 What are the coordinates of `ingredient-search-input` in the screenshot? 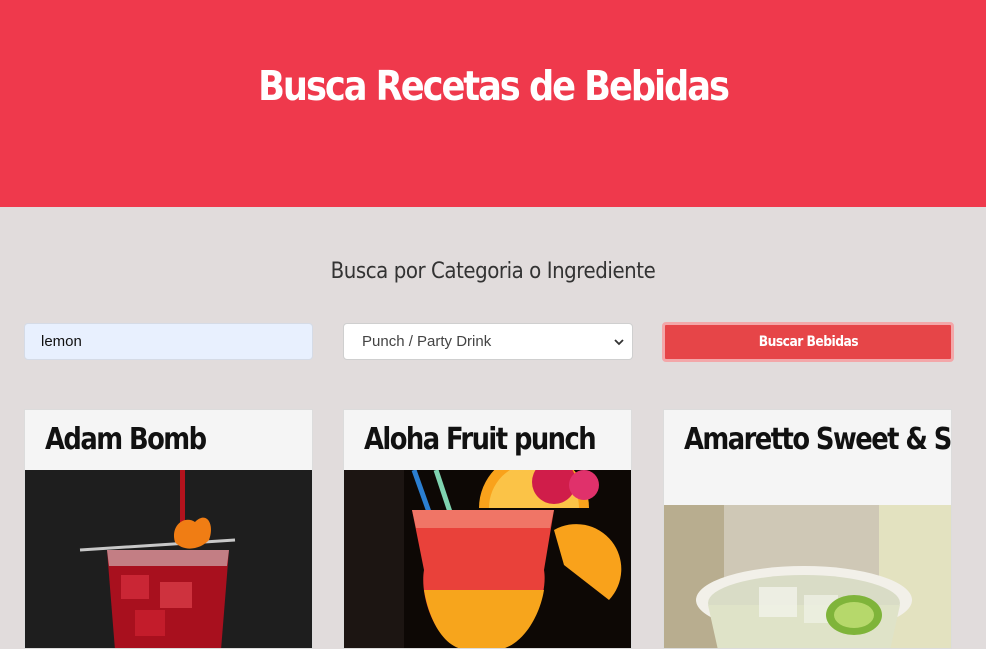 It's located at (168, 341).